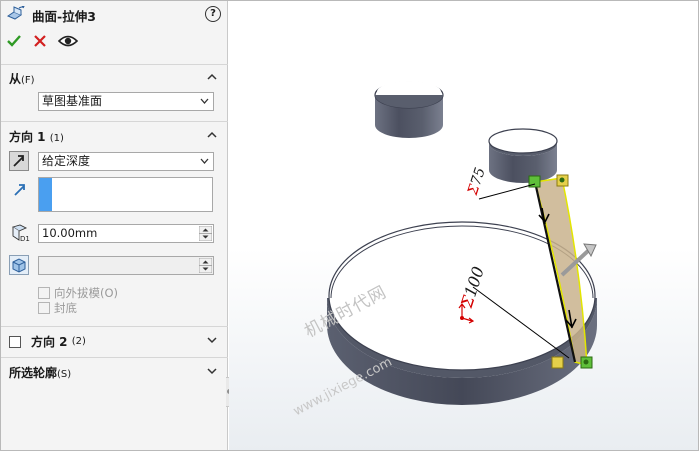  Describe the element at coordinates (72, 101) in the screenshot. I see `from-select-value: 草图基准面` at that location.